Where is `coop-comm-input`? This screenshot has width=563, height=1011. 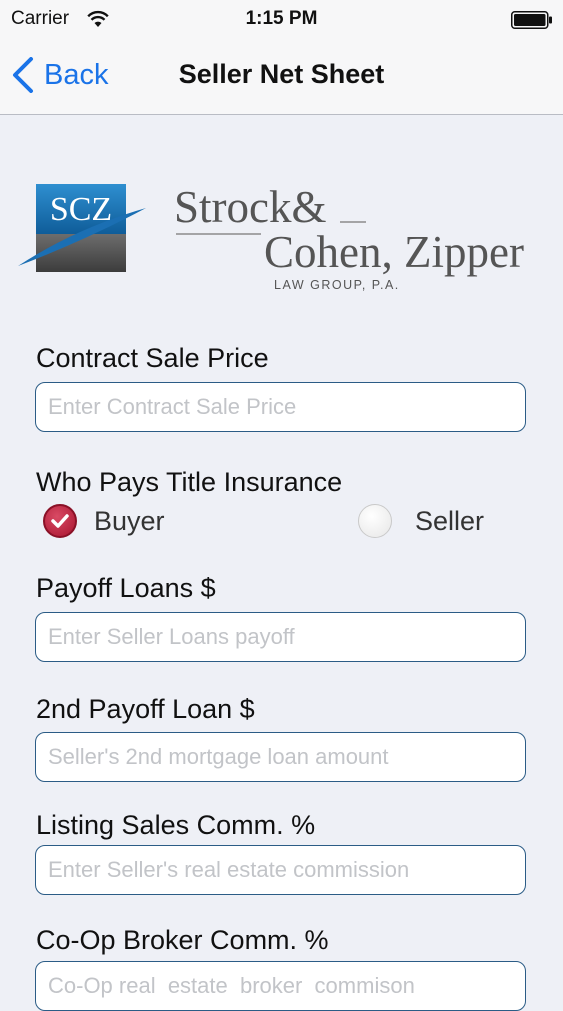 coop-comm-input is located at coordinates (280, 986).